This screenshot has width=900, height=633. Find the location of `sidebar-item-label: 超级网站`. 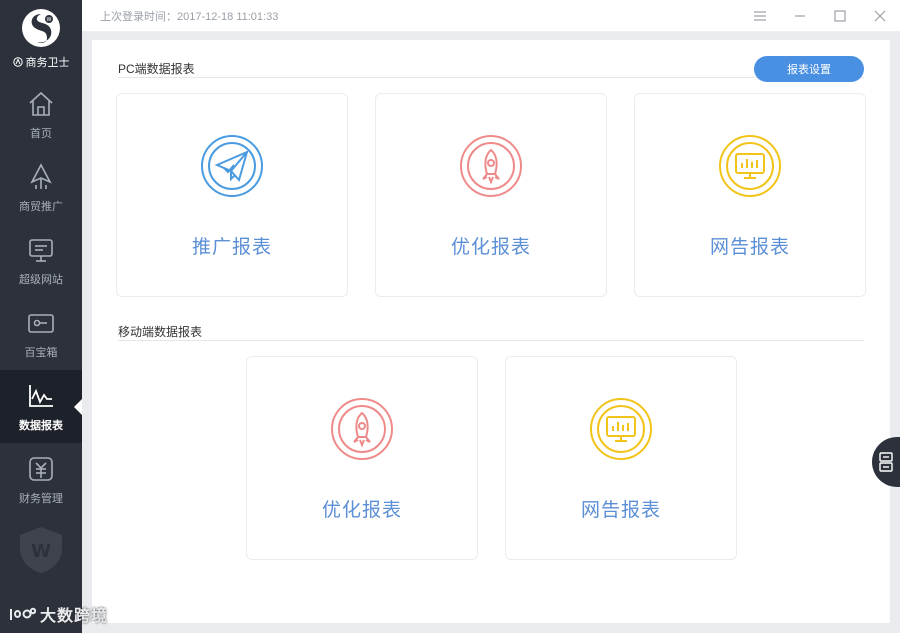

sidebar-item-label: 超级网站 is located at coordinates (41, 279).